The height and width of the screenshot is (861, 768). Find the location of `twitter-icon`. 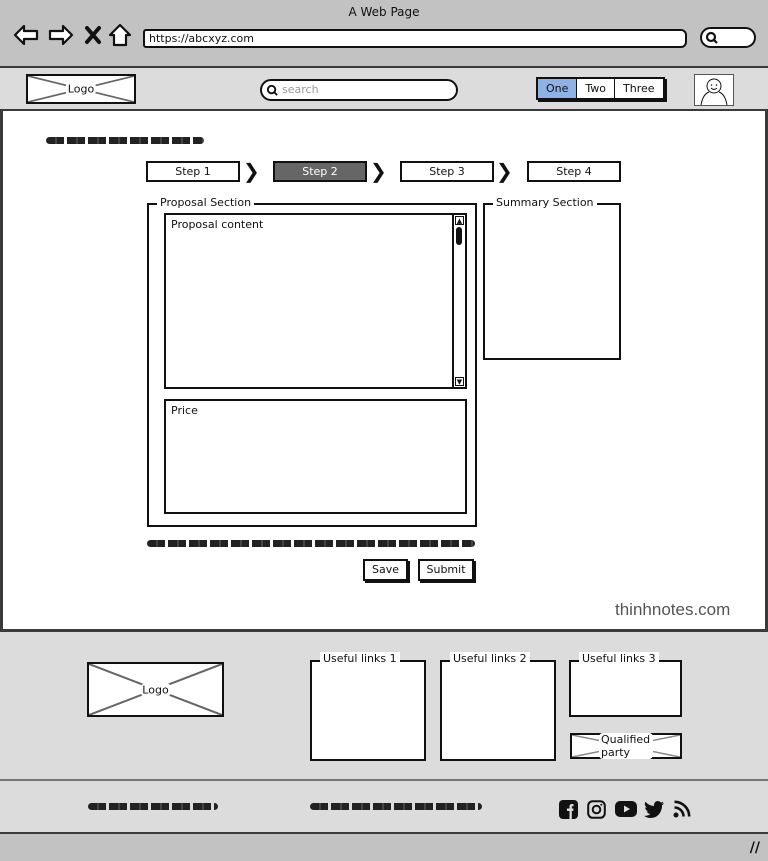

twitter-icon is located at coordinates (654, 809).